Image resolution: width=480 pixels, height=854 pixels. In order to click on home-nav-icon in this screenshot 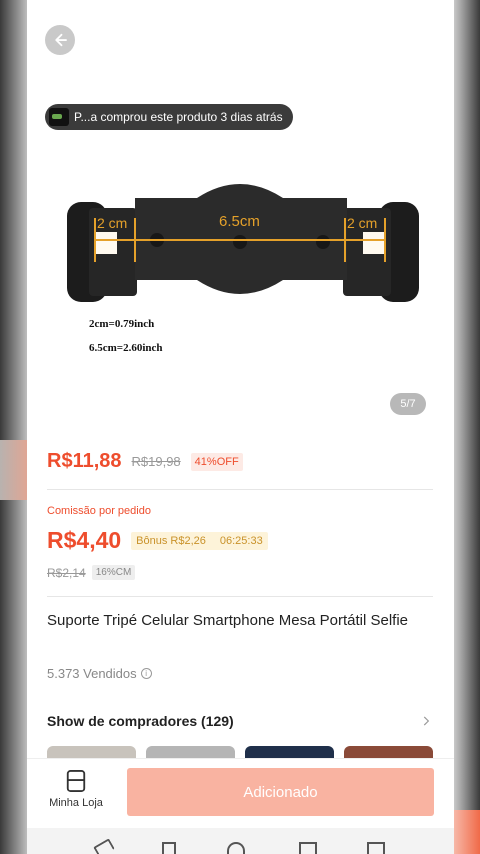, I will do `click(236, 848)`.